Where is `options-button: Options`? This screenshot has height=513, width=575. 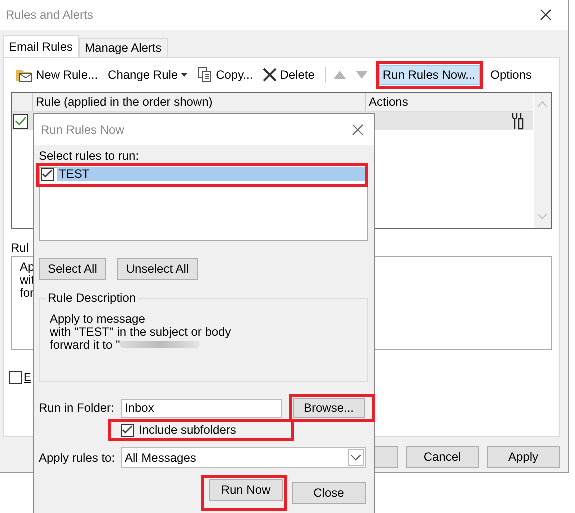 options-button: Options is located at coordinates (511, 75).